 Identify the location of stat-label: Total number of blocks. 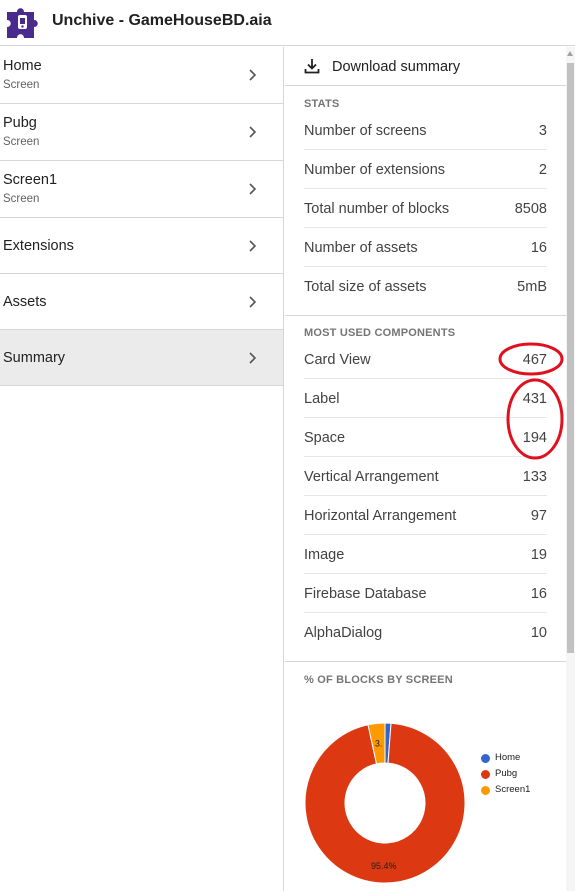
(377, 209).